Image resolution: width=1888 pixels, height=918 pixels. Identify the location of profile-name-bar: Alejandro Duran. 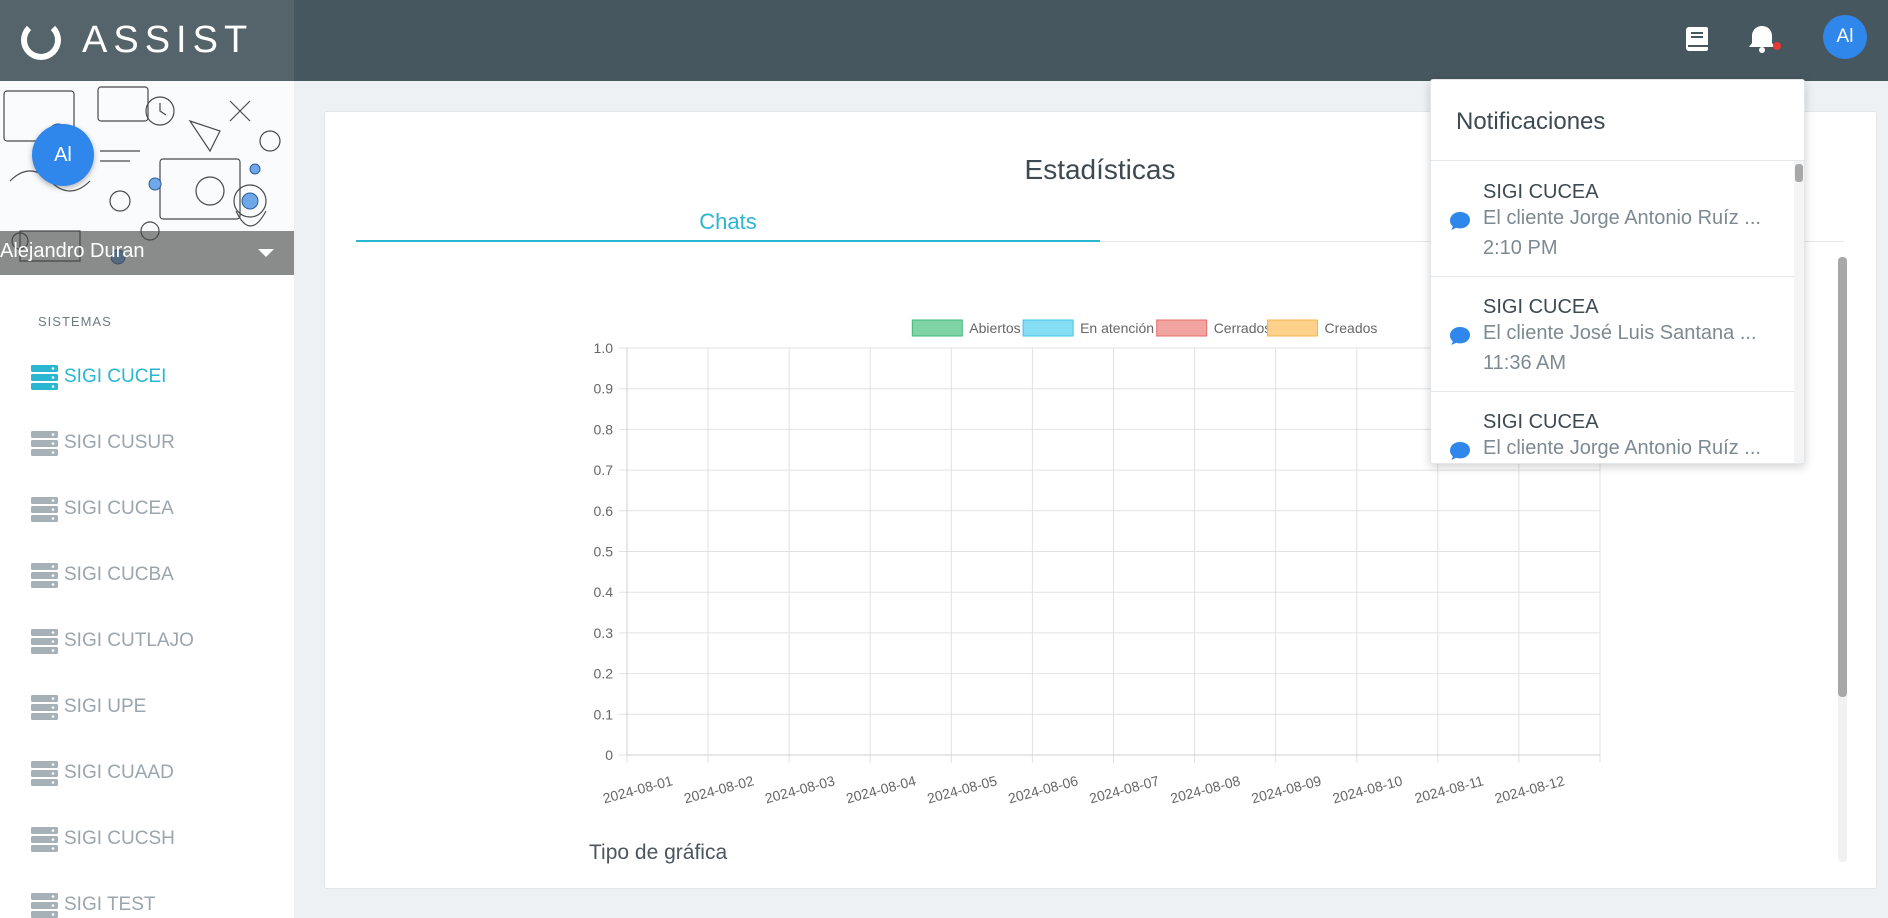
(147, 253).